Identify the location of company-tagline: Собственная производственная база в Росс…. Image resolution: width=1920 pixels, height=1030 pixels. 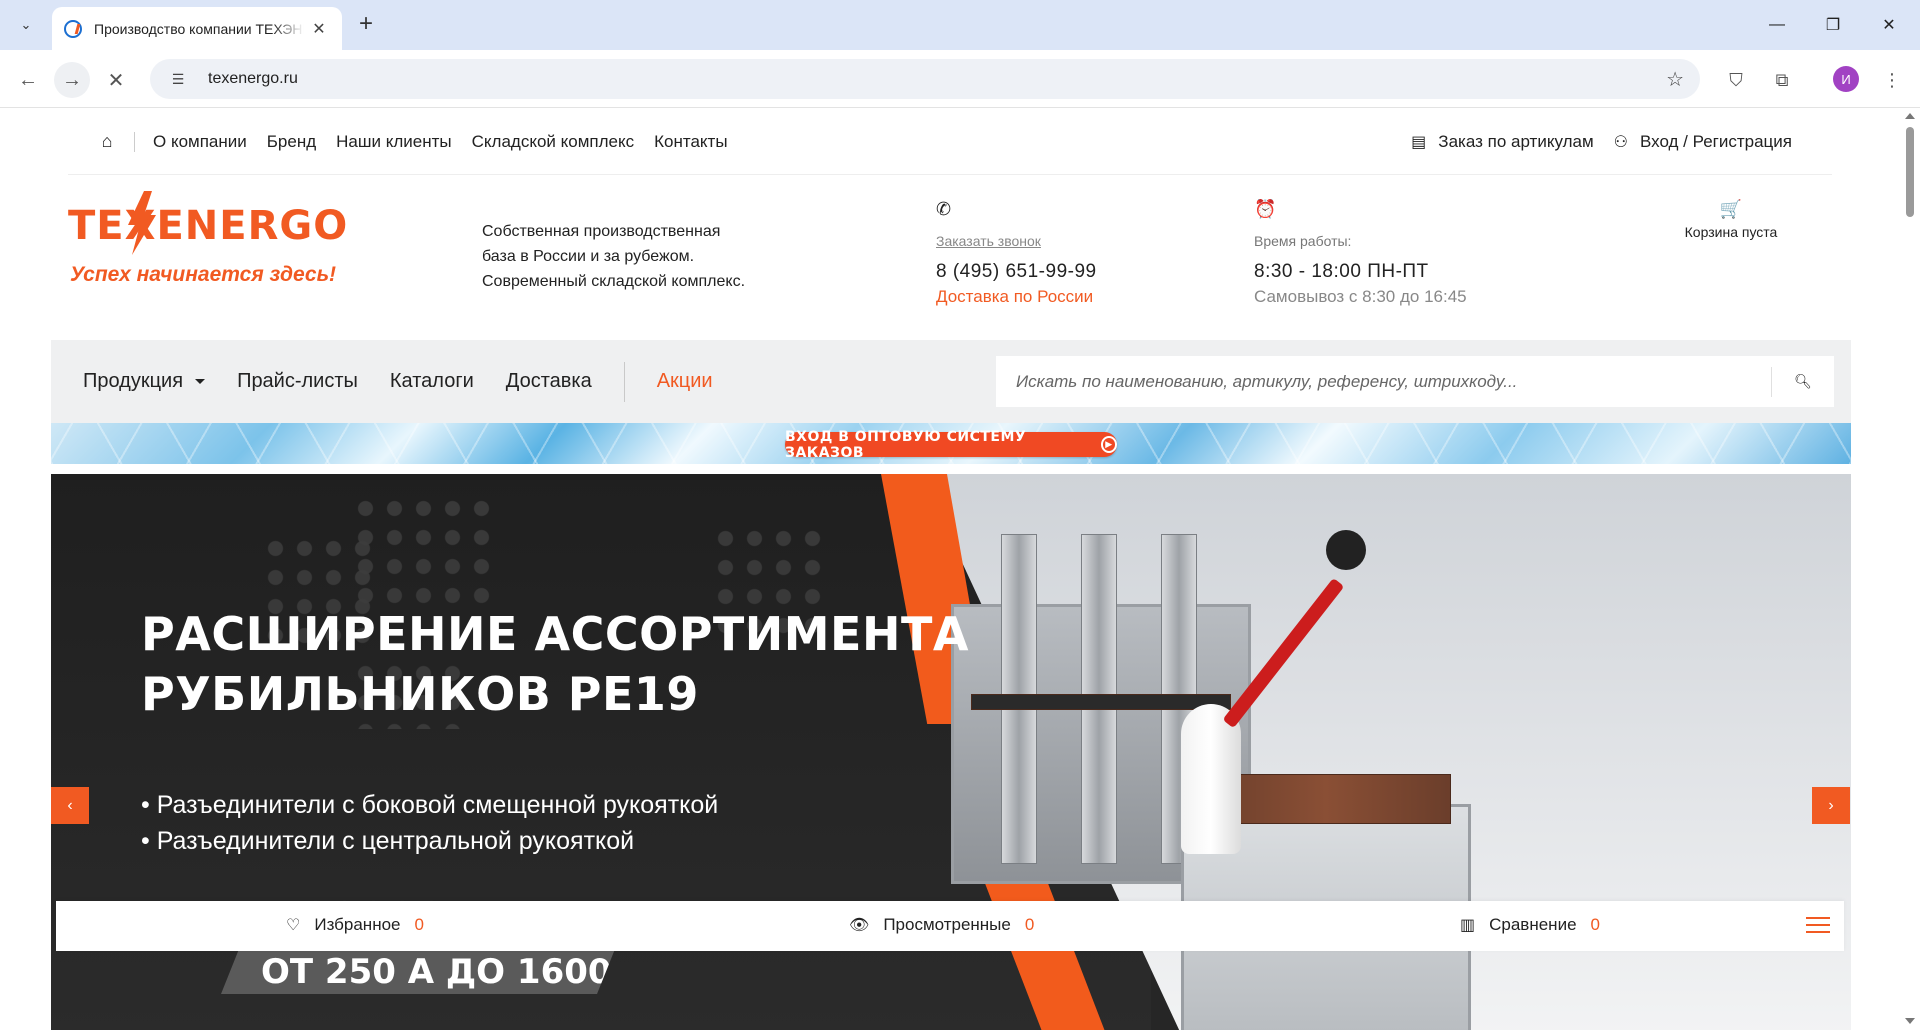
(642, 256).